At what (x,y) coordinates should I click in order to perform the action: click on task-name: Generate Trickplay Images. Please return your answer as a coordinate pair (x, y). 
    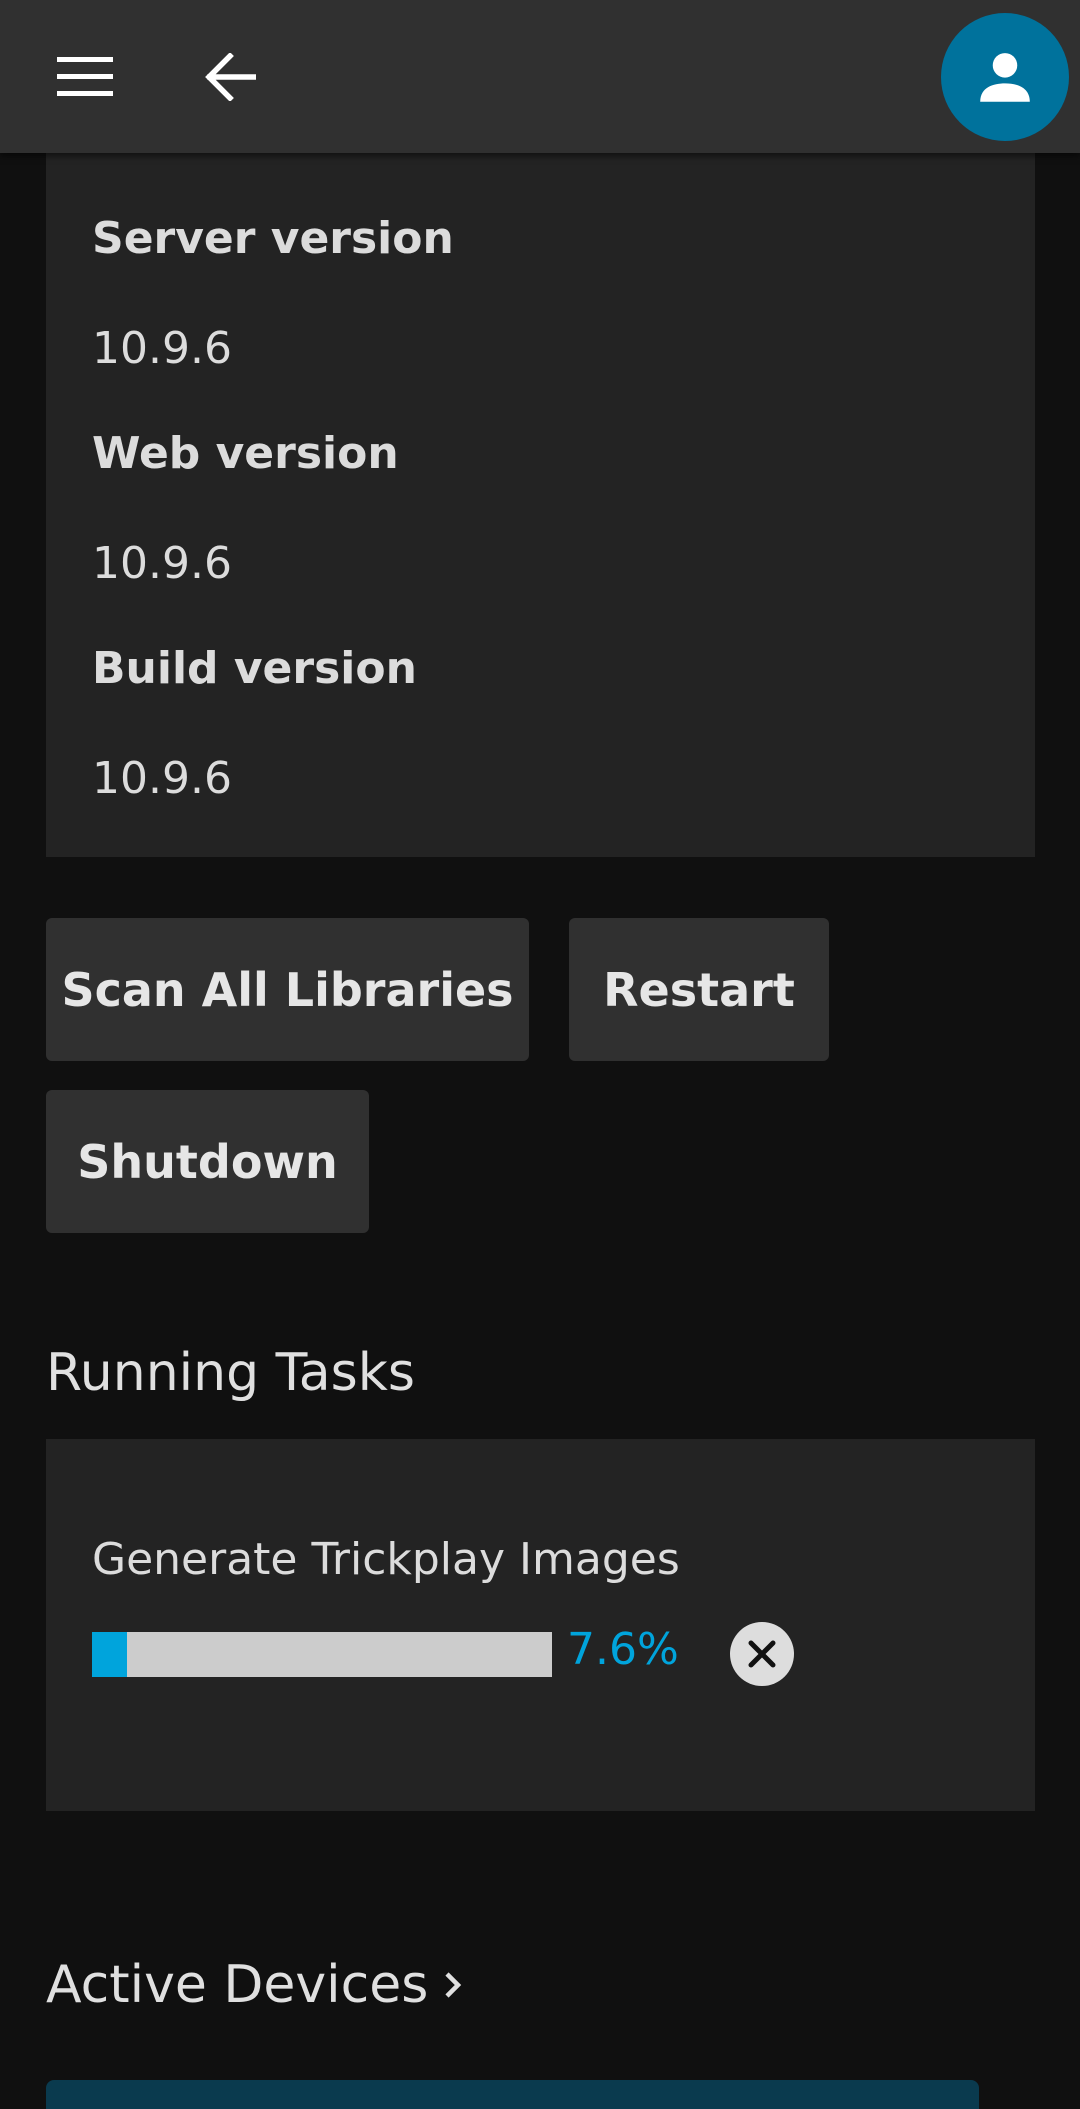
    Looking at the image, I should click on (386, 1559).